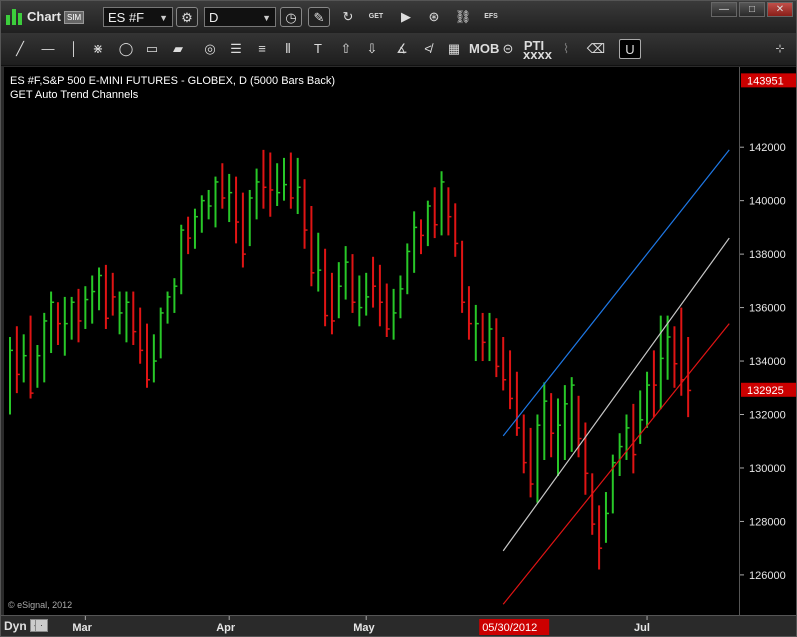  I want to click on y-tick-label: 130000, so click(767, 469).